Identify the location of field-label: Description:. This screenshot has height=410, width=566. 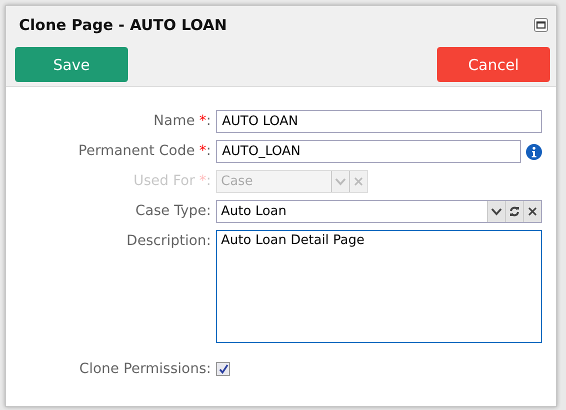
(168, 241).